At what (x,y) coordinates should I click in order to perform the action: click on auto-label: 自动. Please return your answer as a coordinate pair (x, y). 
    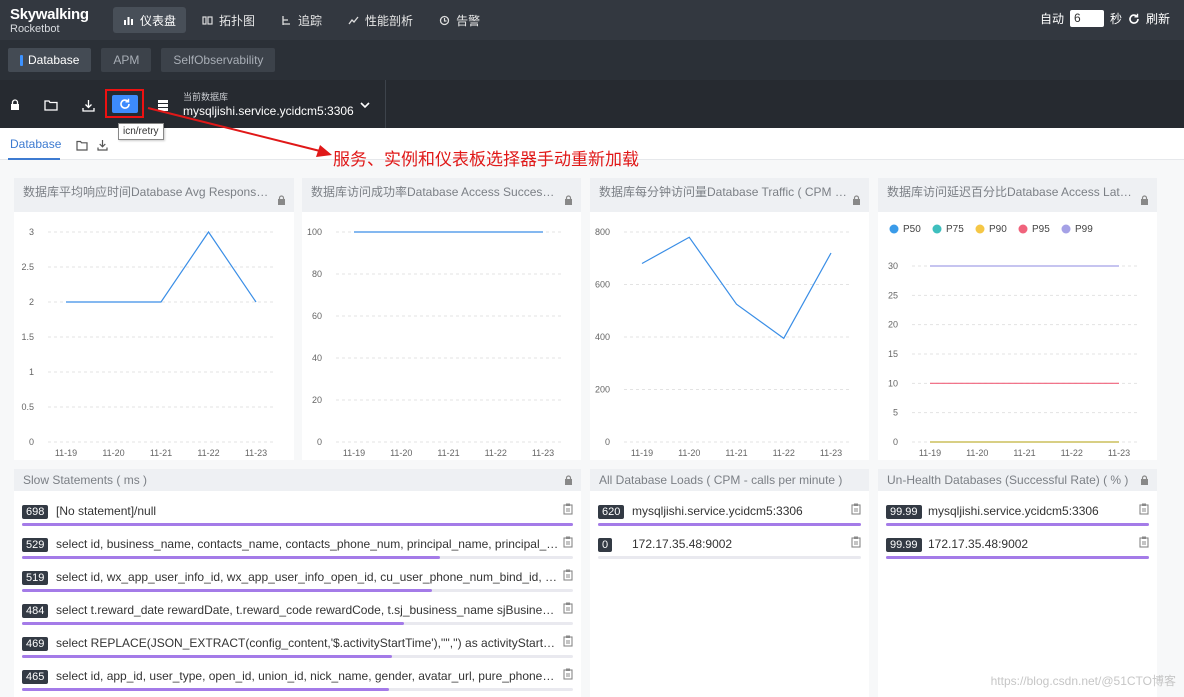
    Looking at the image, I should click on (1051, 19).